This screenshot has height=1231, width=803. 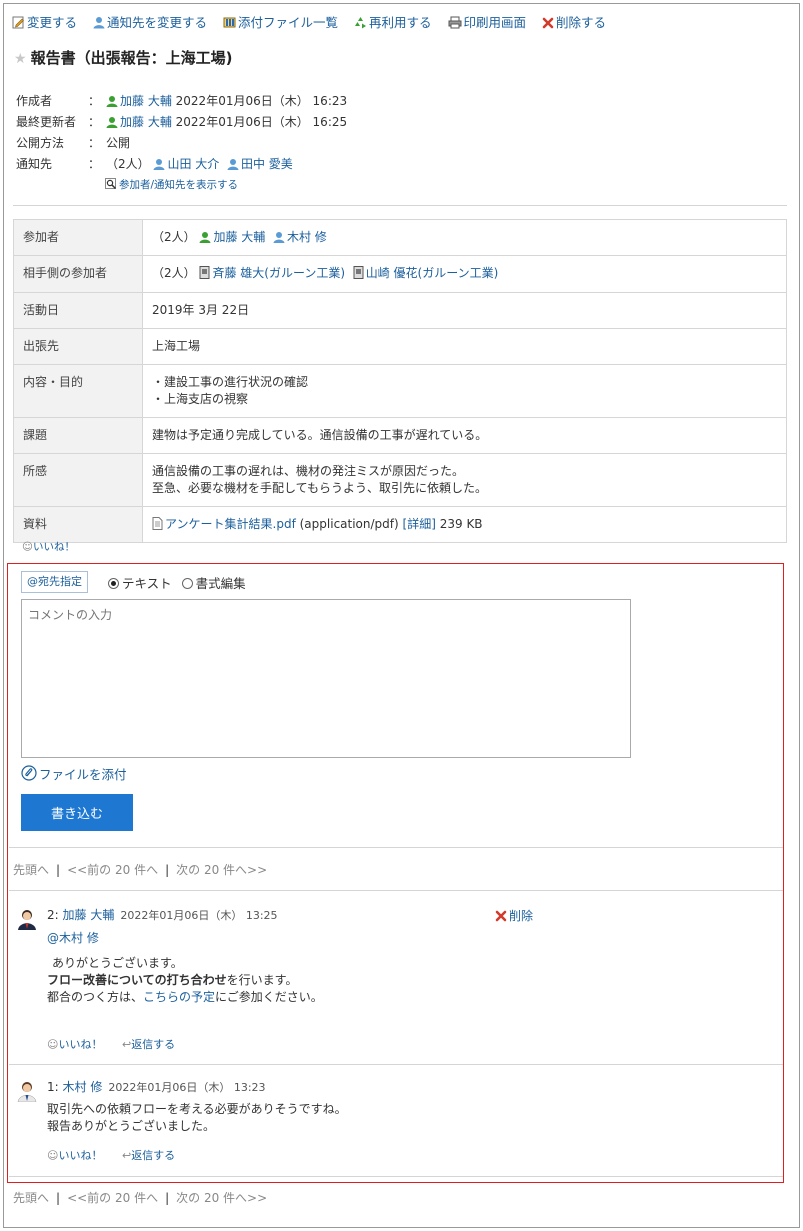 I want to click on comment-line: ありがとうございます。, so click(x=117, y=963).